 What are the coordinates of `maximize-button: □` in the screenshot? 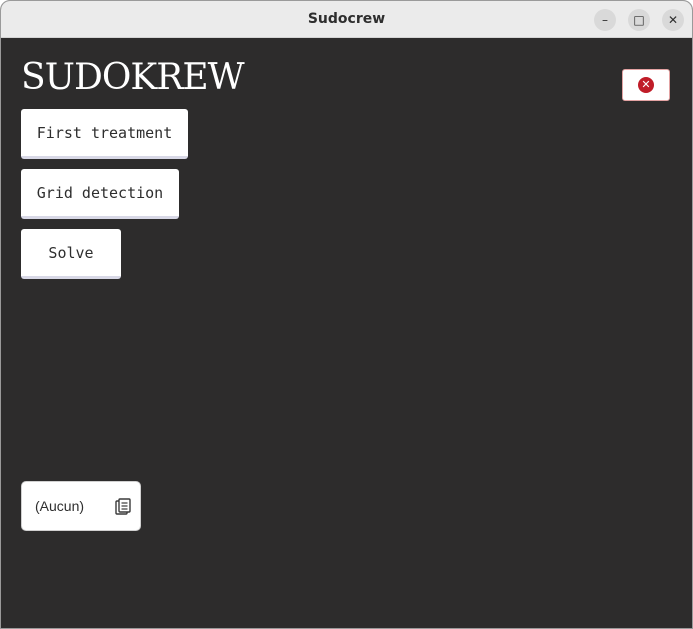 It's located at (639, 20).